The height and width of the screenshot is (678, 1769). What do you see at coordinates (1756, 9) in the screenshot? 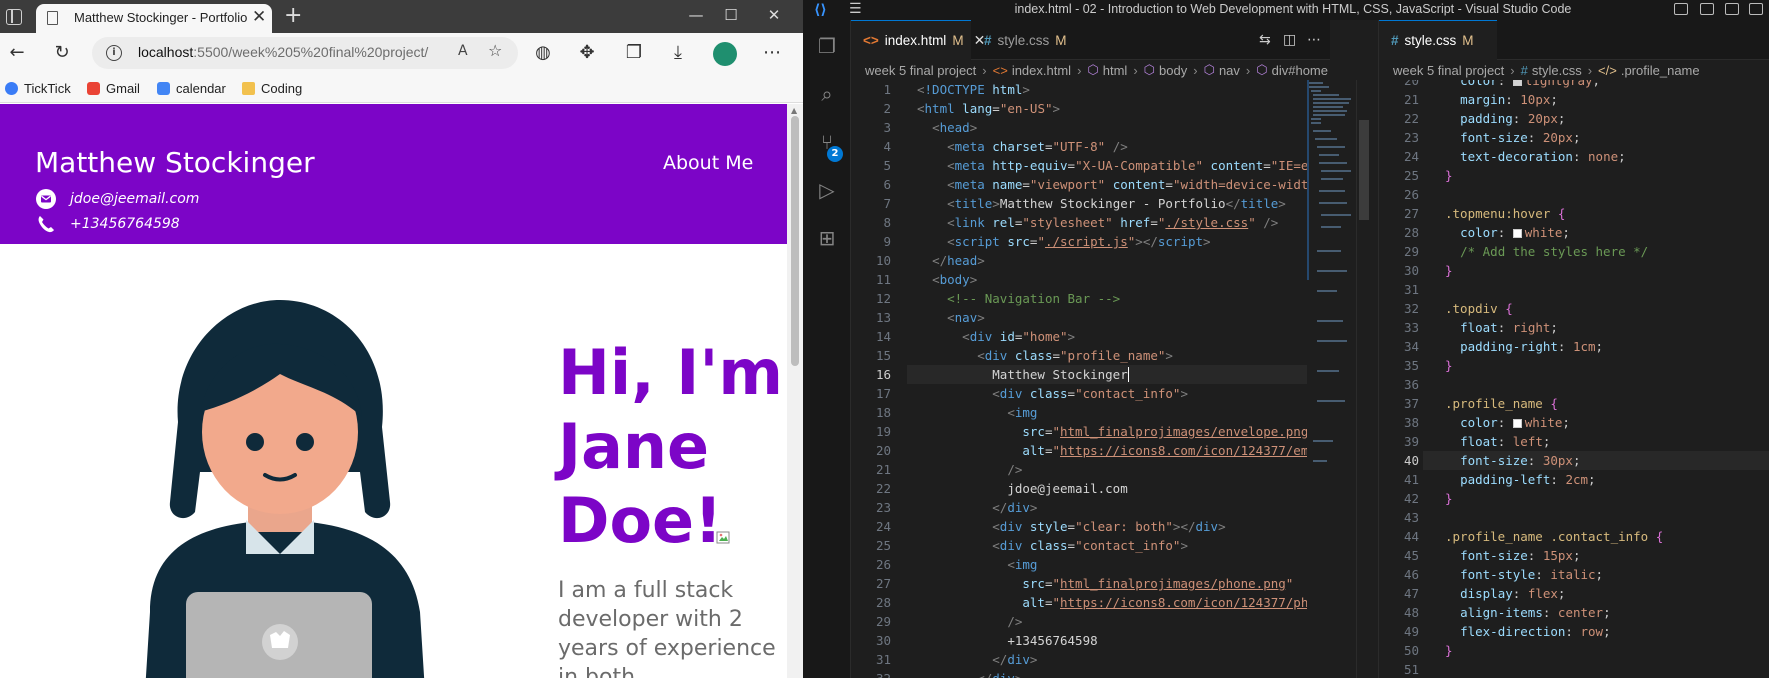
I see `customize-layout-icon` at bounding box center [1756, 9].